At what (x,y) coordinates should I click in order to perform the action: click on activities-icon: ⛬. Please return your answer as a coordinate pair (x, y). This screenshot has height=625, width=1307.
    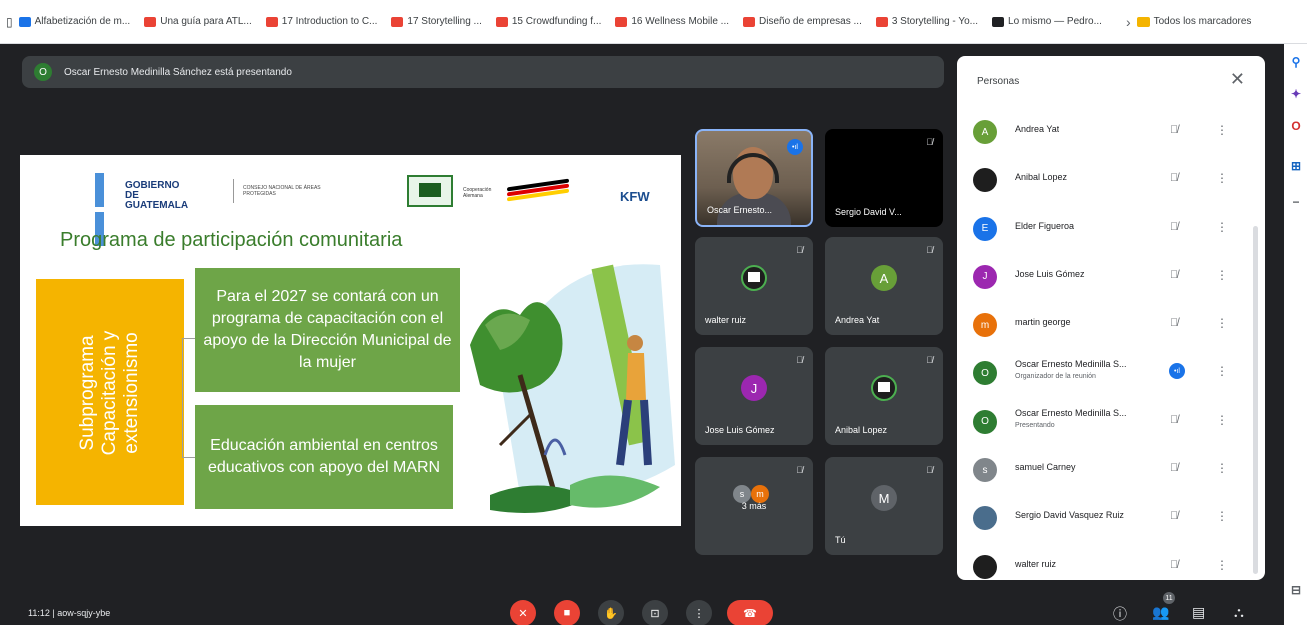
    Looking at the image, I should click on (1239, 612).